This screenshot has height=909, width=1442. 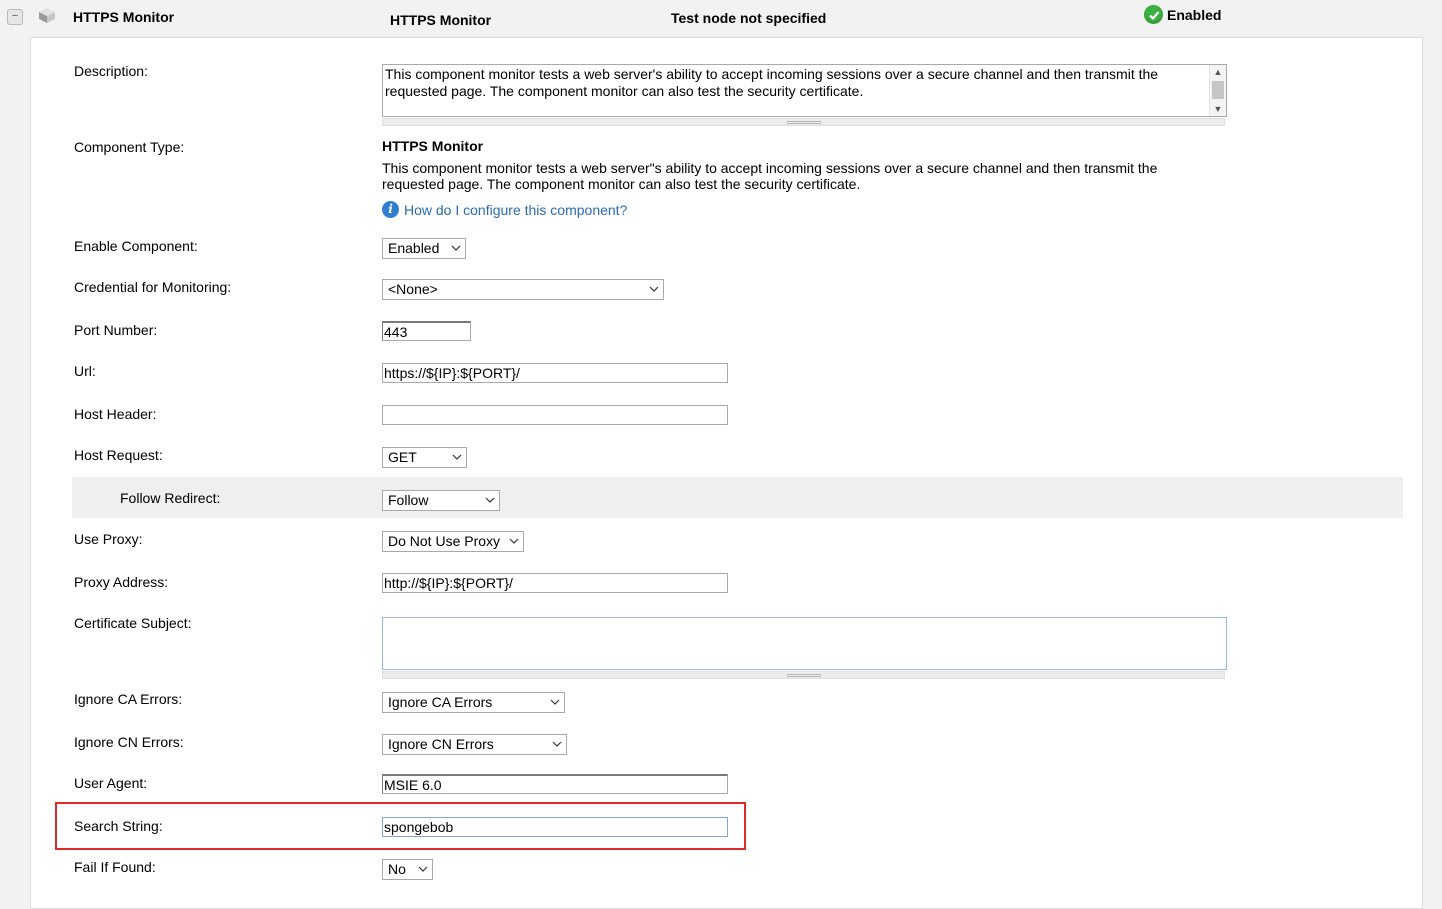 I want to click on ignore-cn-value: Ignore CN Errors, so click(x=441, y=744).